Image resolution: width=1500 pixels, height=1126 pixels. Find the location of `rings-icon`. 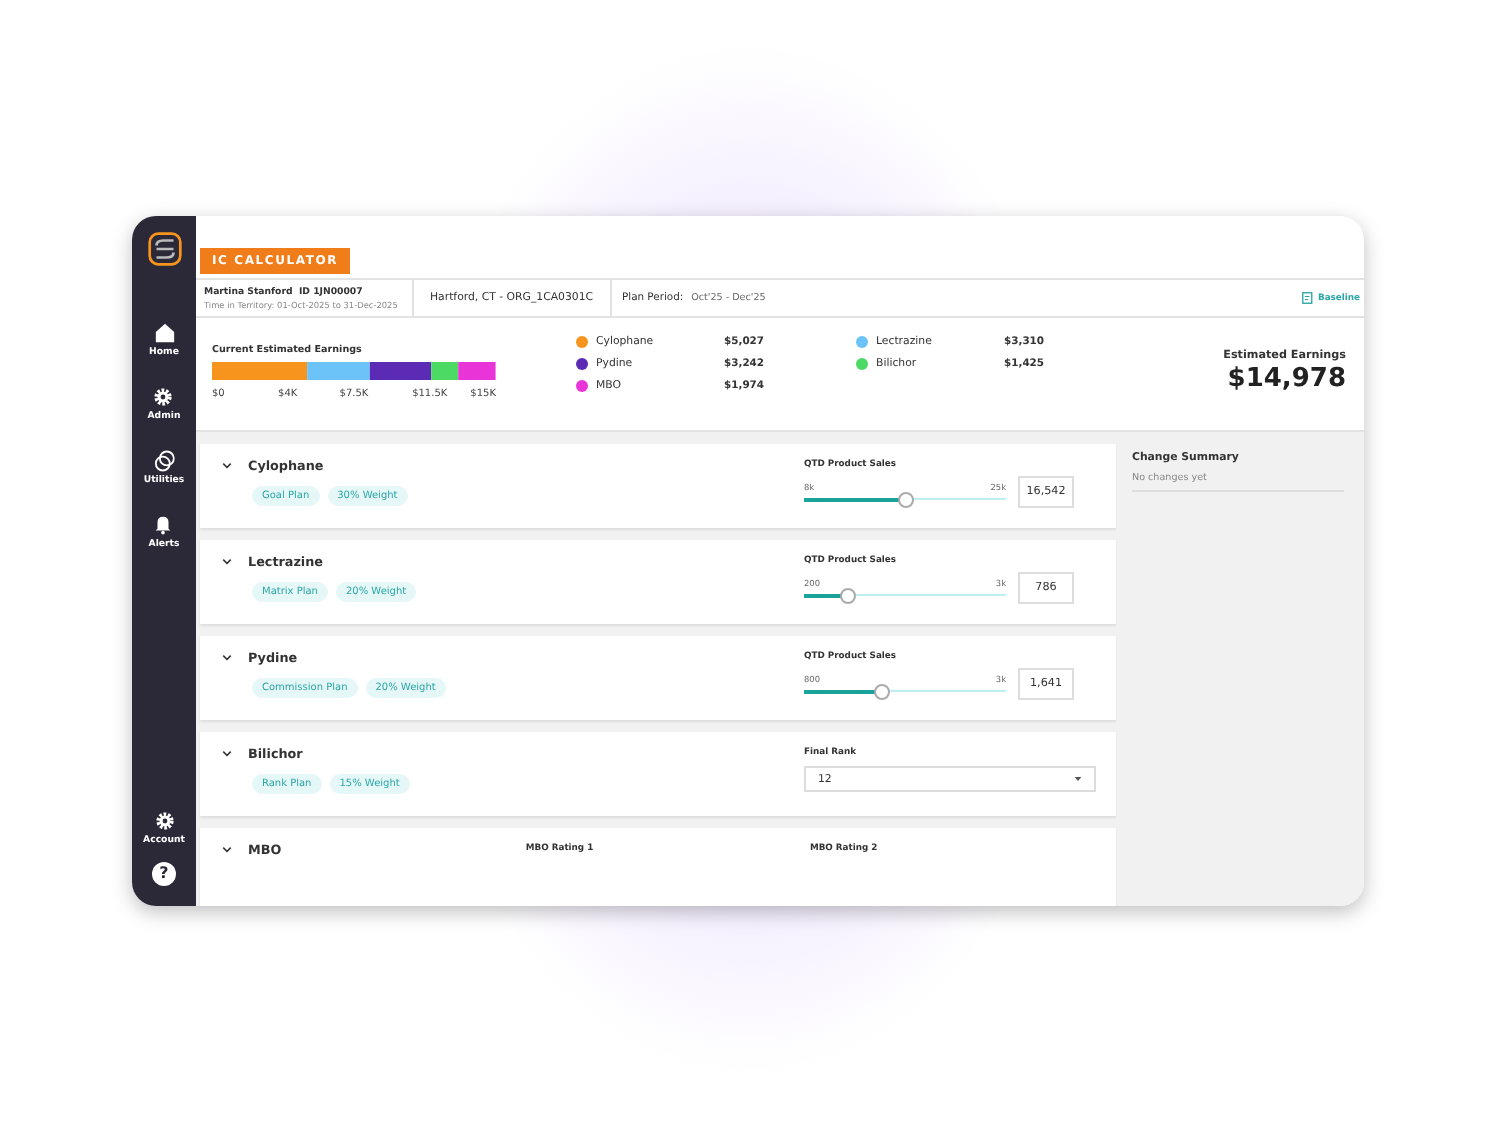

rings-icon is located at coordinates (164, 461).